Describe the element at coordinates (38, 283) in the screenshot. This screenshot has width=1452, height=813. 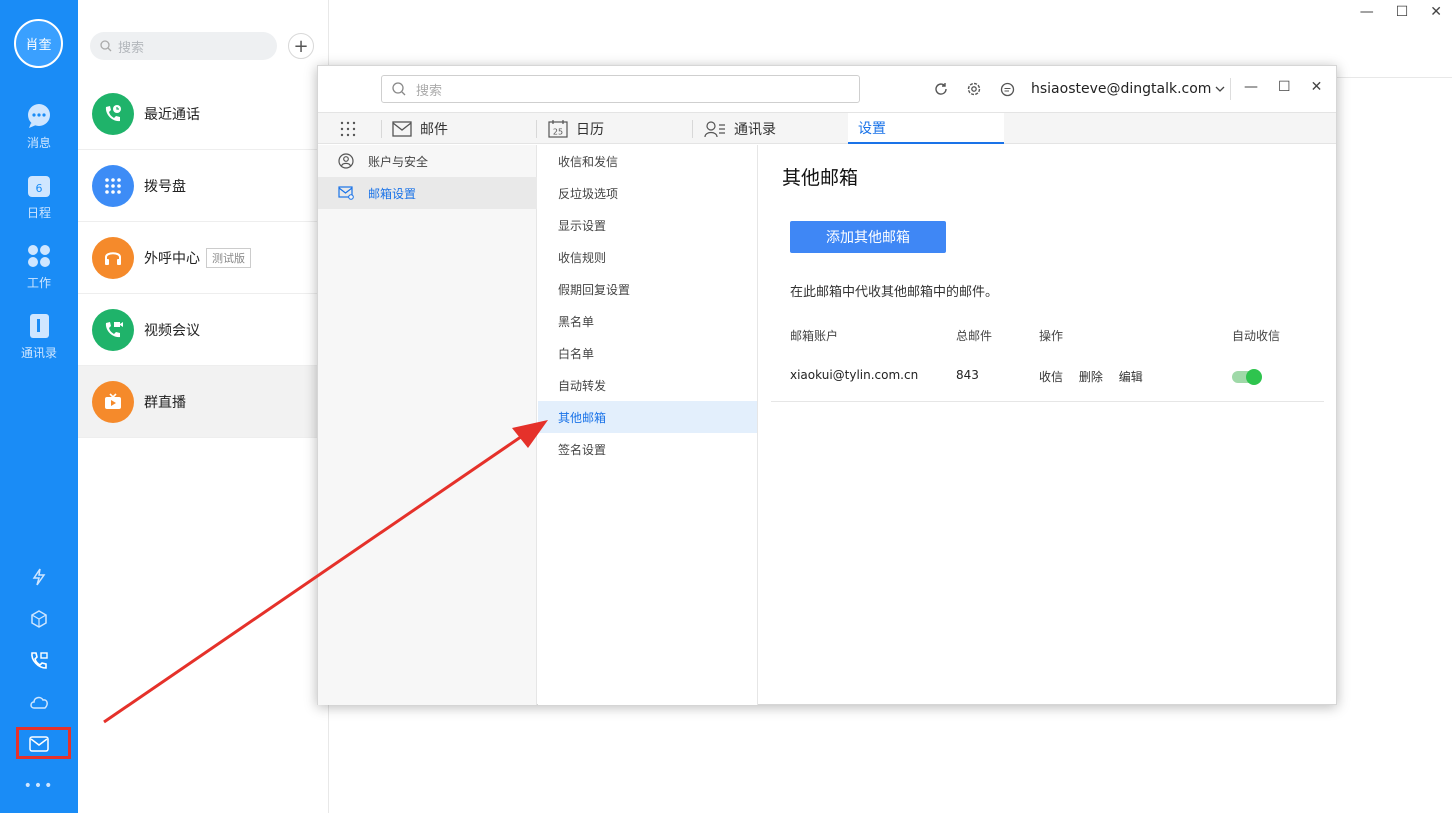
I see `rail-item-label: 工作` at that location.